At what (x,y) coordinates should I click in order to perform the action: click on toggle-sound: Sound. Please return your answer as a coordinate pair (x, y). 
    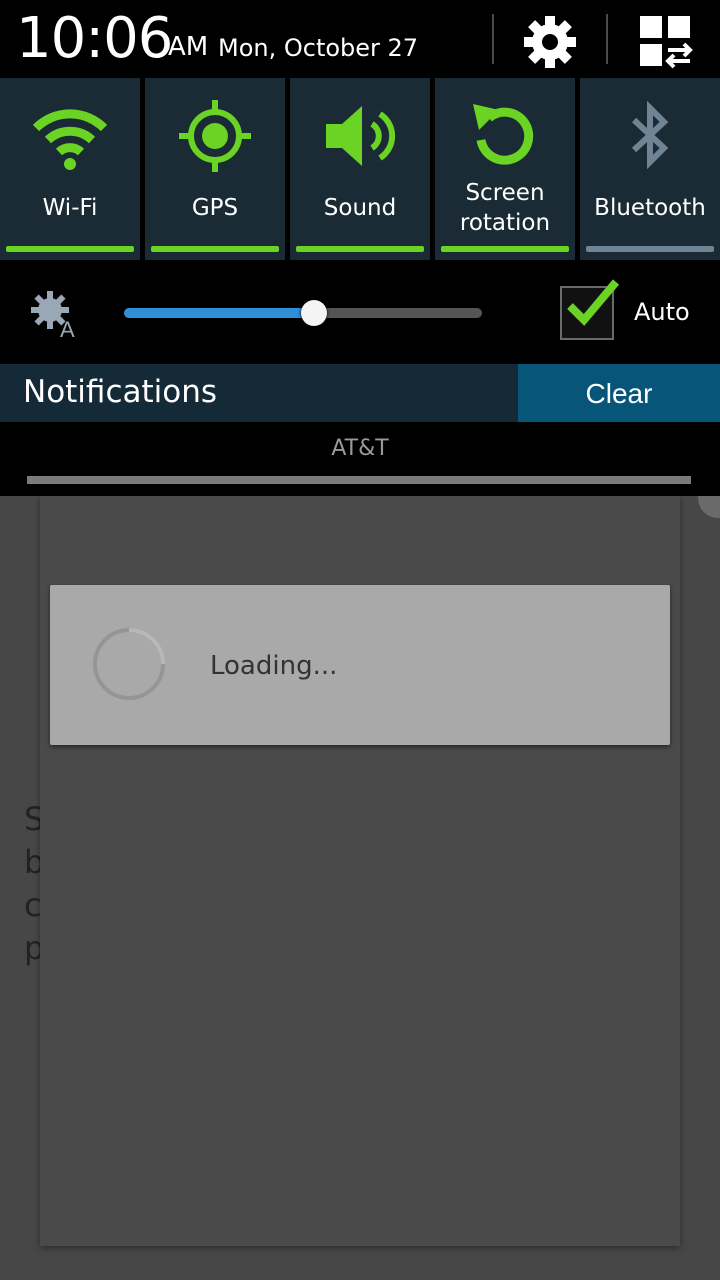
    Looking at the image, I should click on (360, 169).